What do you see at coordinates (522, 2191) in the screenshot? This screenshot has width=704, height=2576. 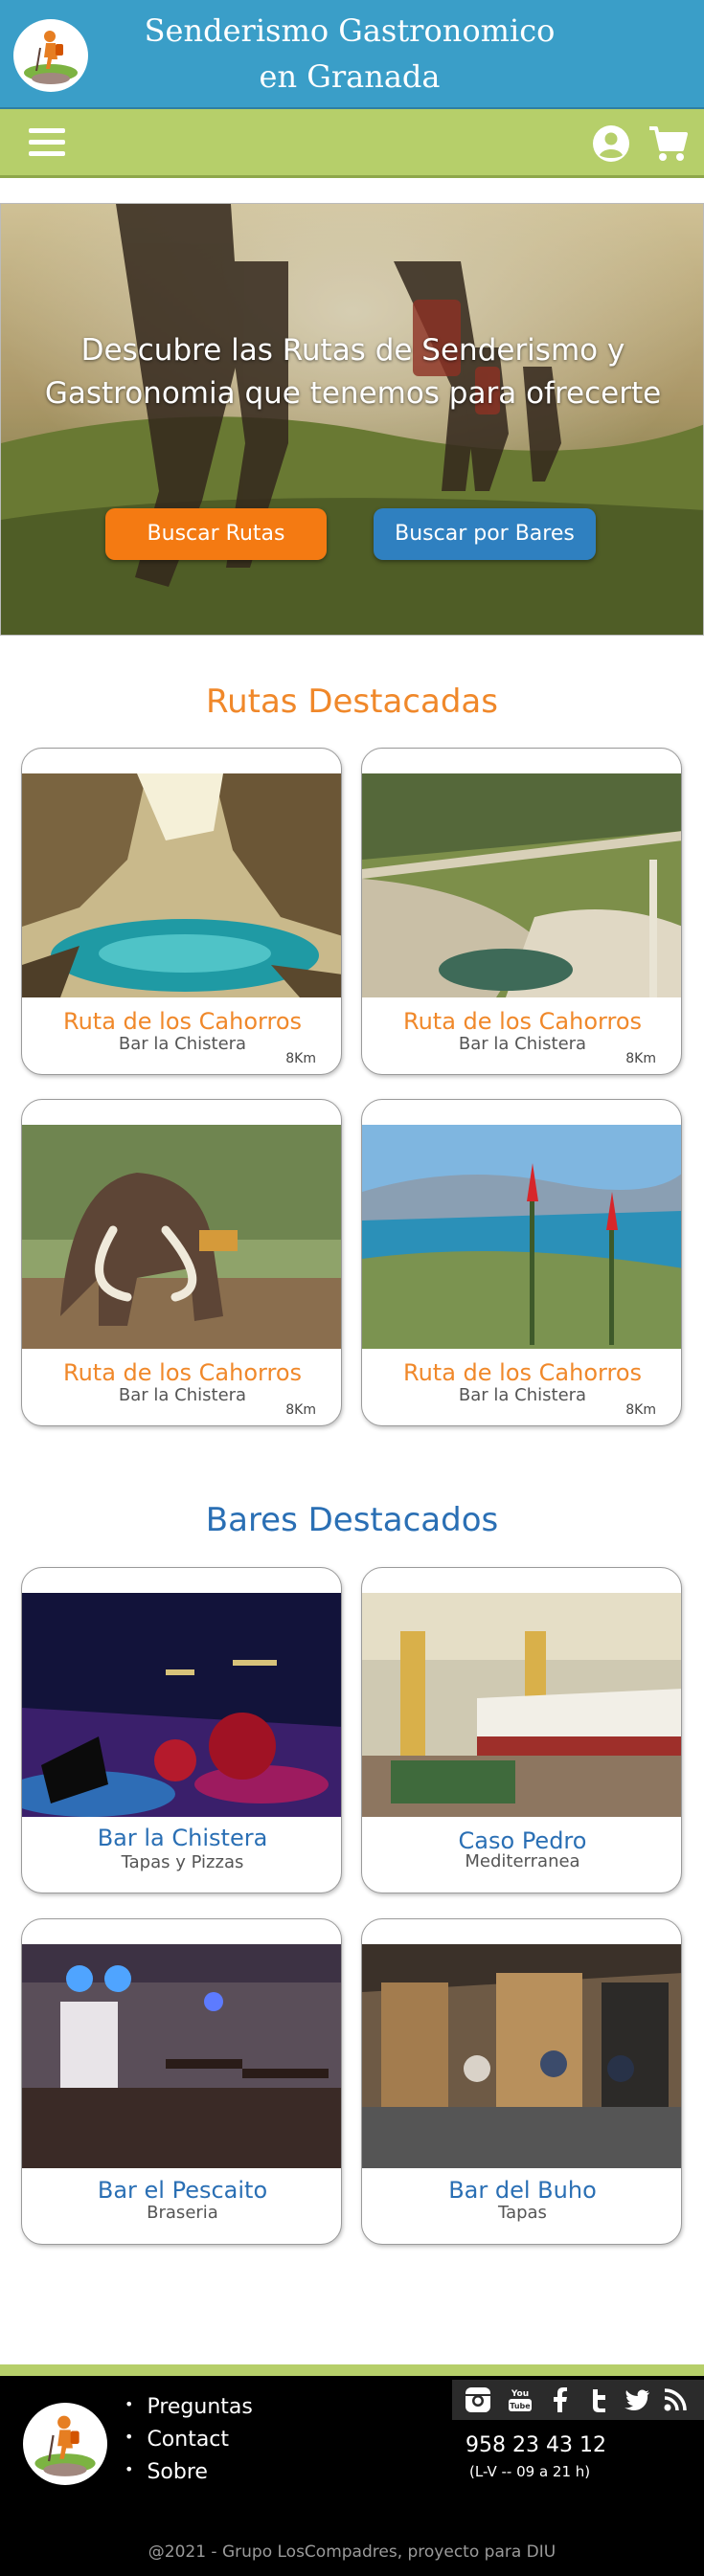 I see `bar-name: Bar del Buho` at bounding box center [522, 2191].